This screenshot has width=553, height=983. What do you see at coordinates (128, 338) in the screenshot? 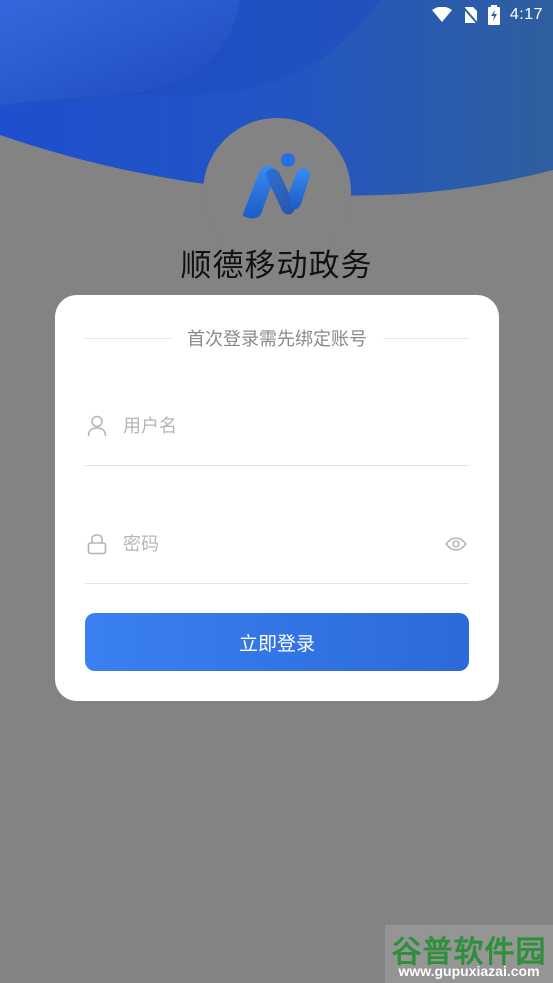
I see `divider-left` at bounding box center [128, 338].